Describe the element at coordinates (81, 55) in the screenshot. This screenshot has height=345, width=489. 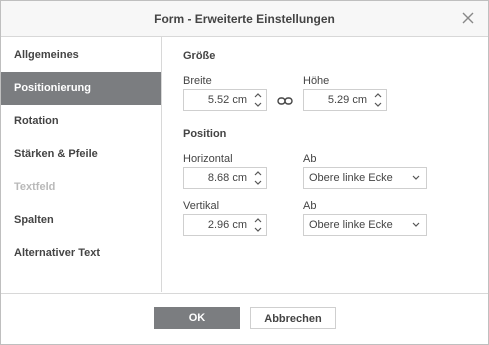
I see `sidebar-item-allgemeines: Allgemeines` at that location.